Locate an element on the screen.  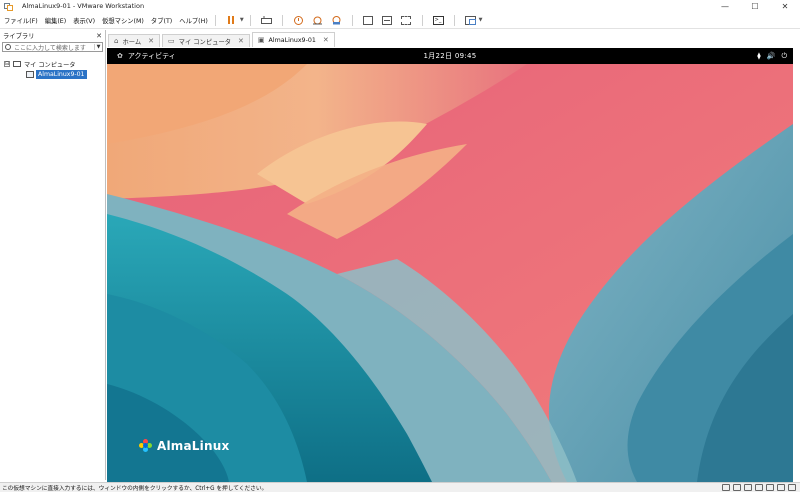
menu-vm: 仮想マシン(M) is located at coordinates (123, 20).